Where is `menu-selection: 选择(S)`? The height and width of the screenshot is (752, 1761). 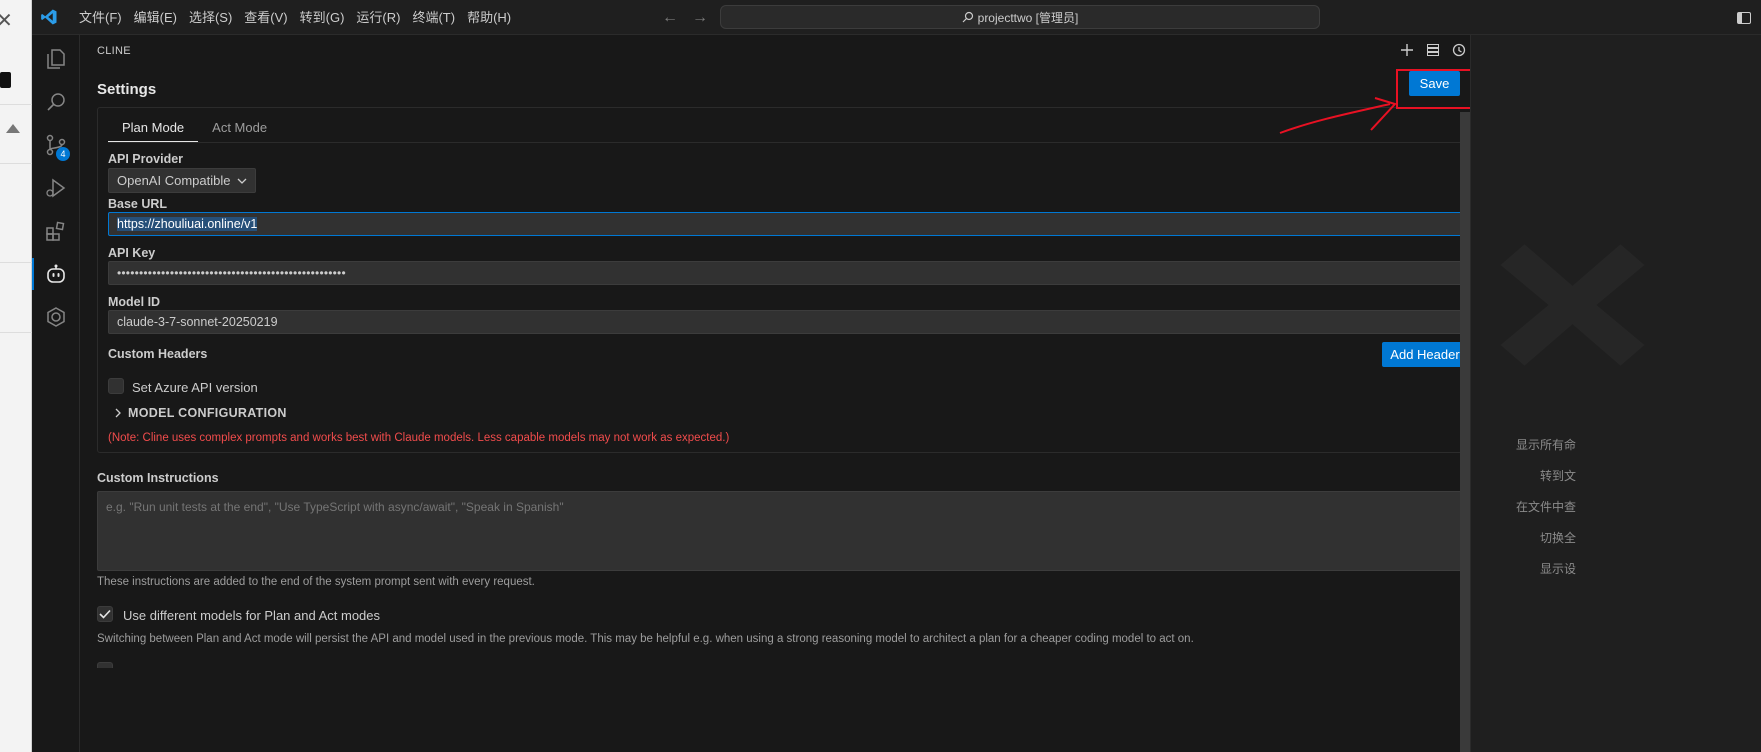
menu-selection: 选择(S) is located at coordinates (210, 18).